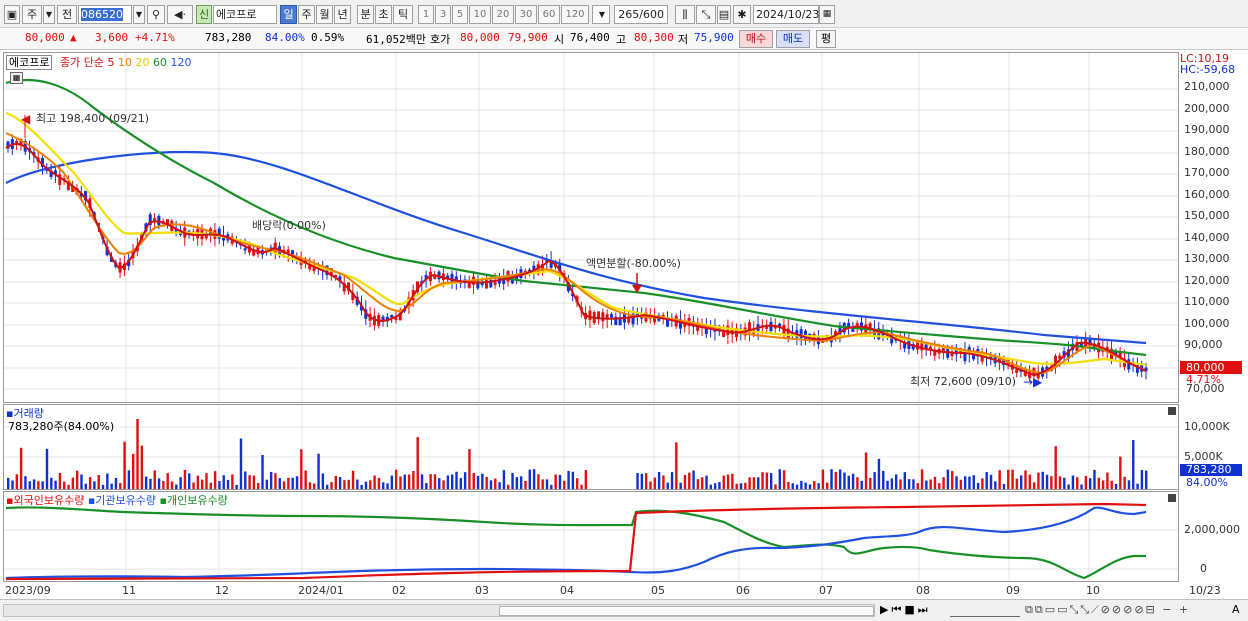  Describe the element at coordinates (827, 14) in the screenshot. I see `calendar-icon: ▦` at that location.